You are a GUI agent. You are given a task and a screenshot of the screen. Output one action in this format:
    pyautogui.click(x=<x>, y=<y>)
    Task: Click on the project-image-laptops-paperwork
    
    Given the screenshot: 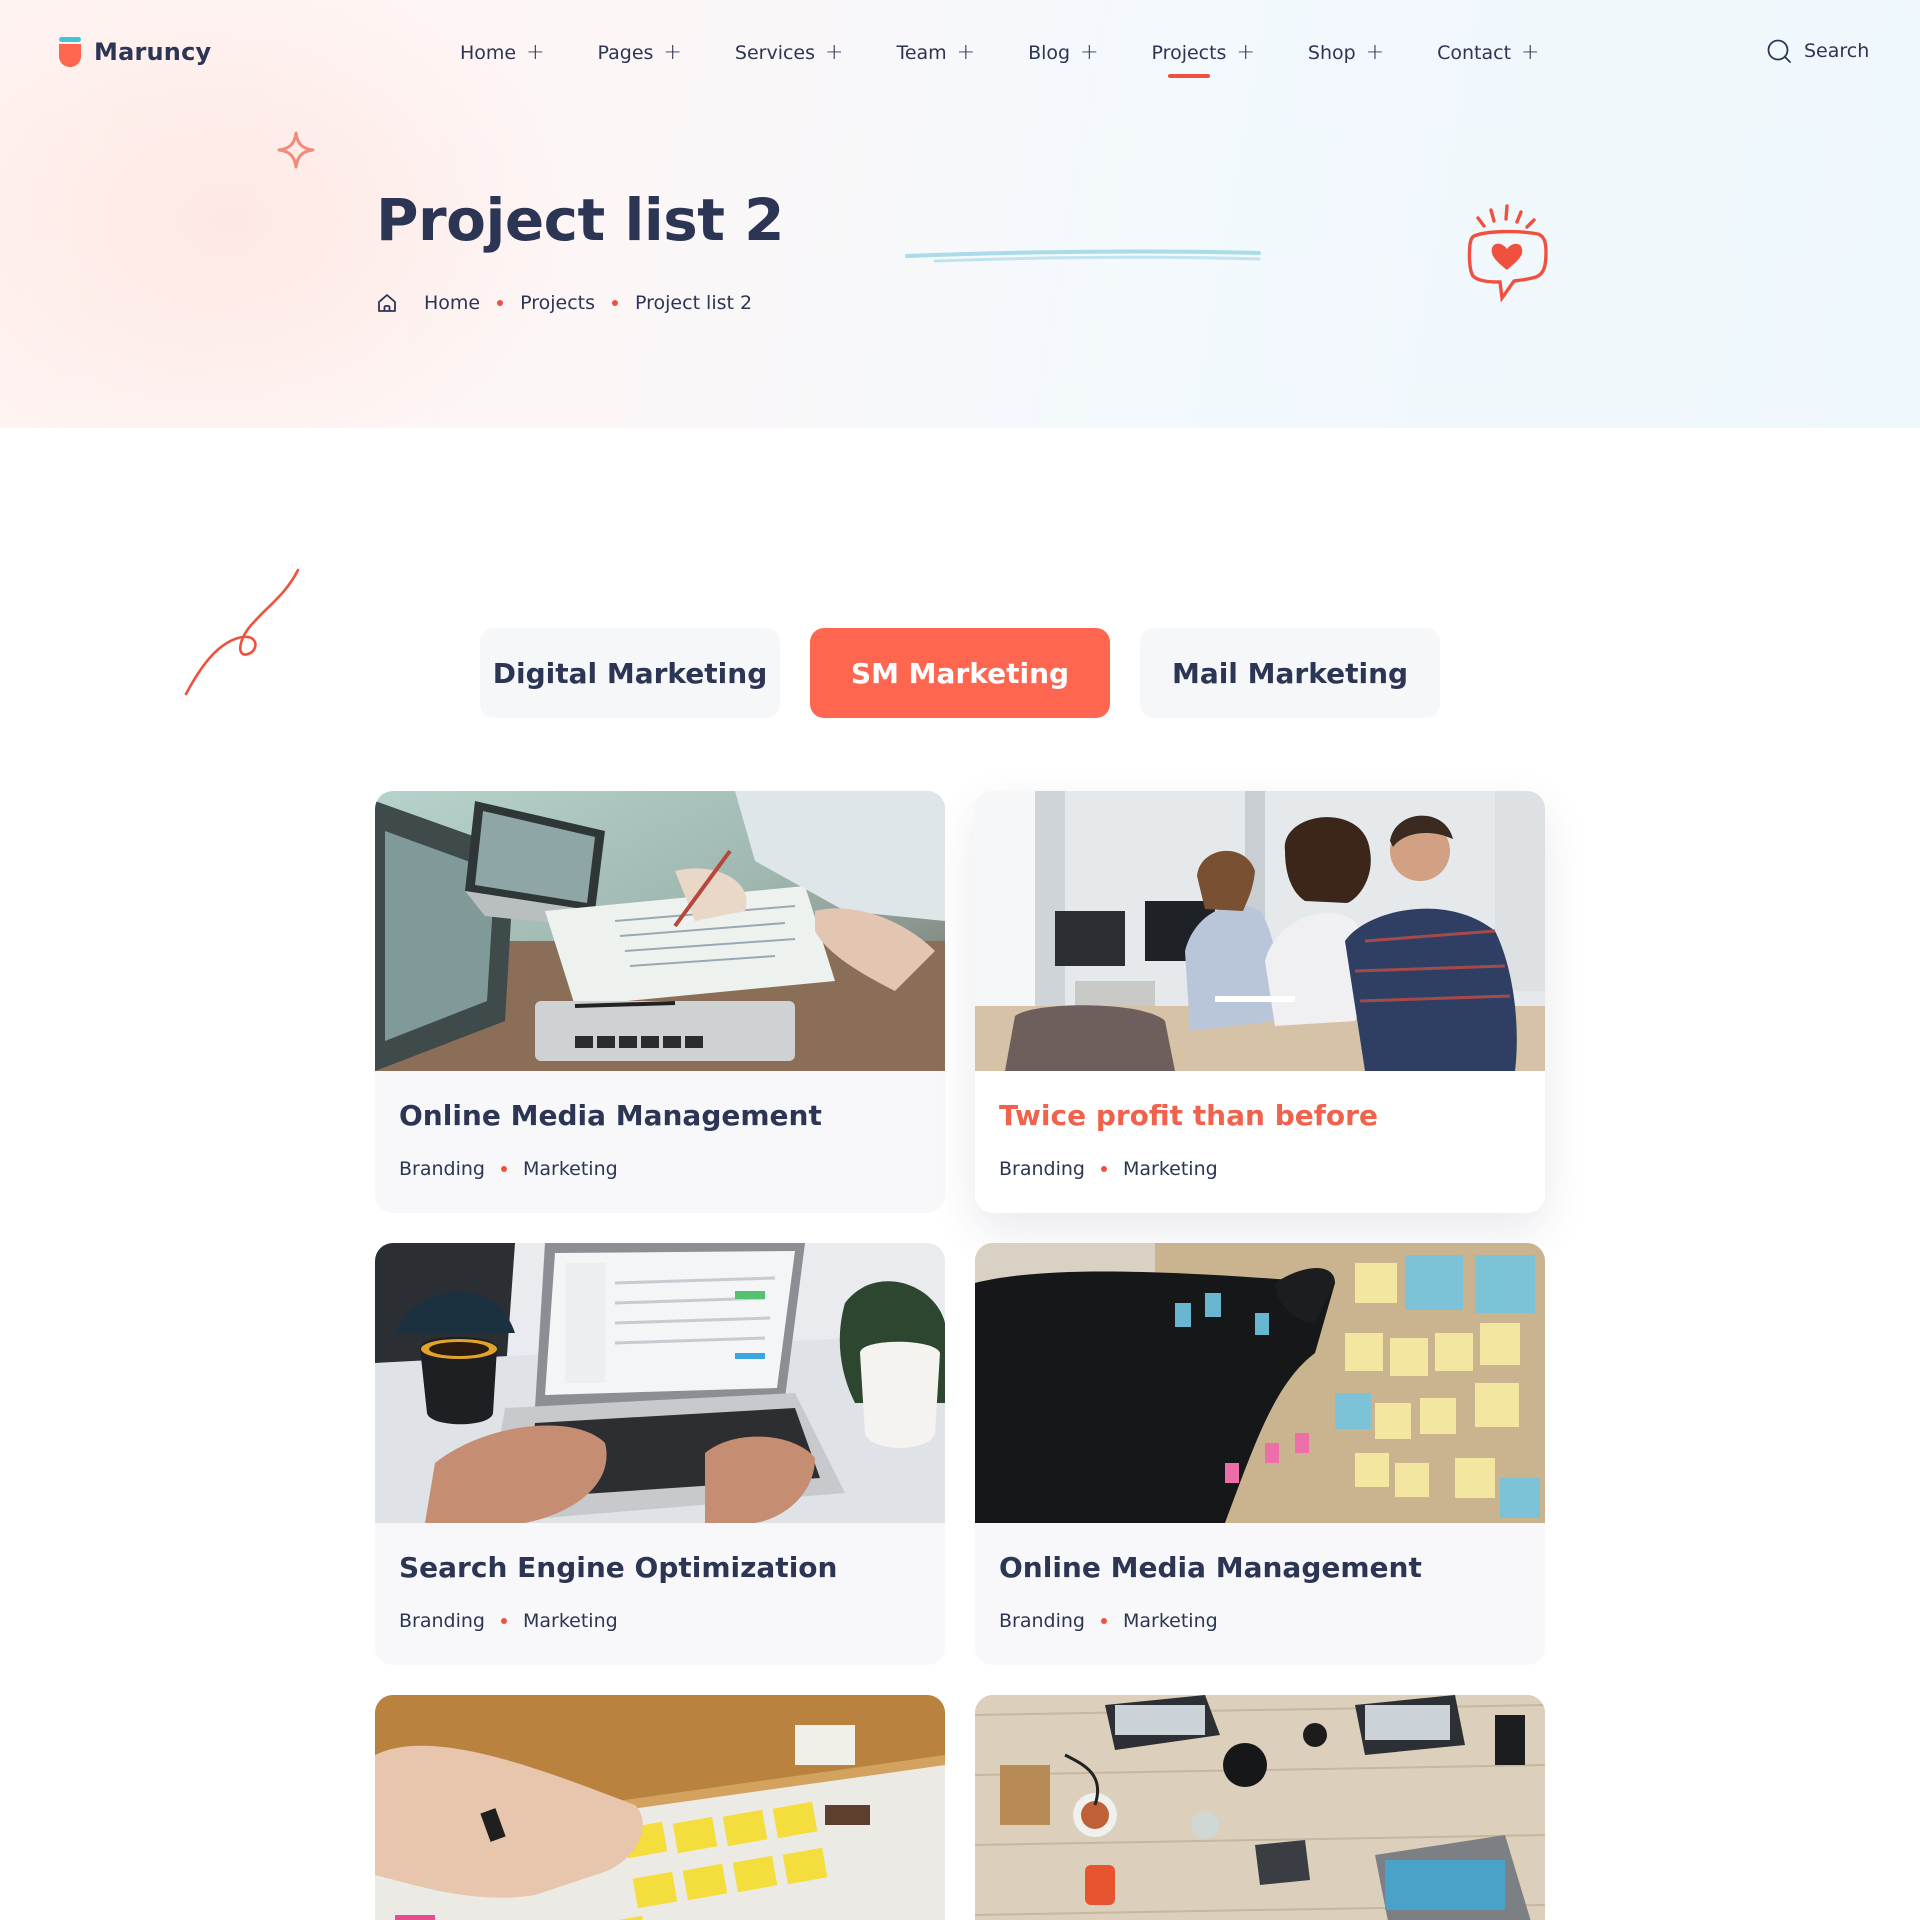 What is the action you would take?
    pyautogui.click(x=660, y=931)
    